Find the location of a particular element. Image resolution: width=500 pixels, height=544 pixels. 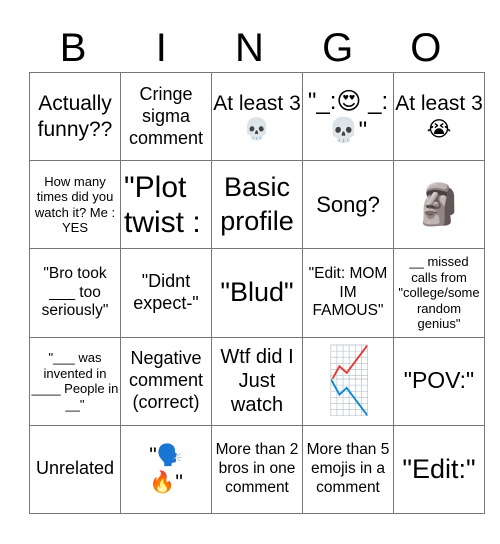

bingo-cell: Song? is located at coordinates (348, 205).